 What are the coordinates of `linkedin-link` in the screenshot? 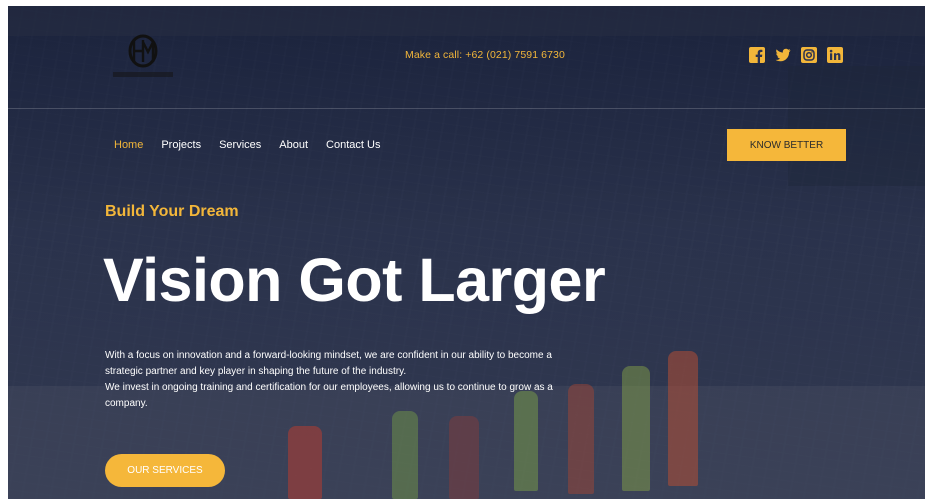 It's located at (835, 55).